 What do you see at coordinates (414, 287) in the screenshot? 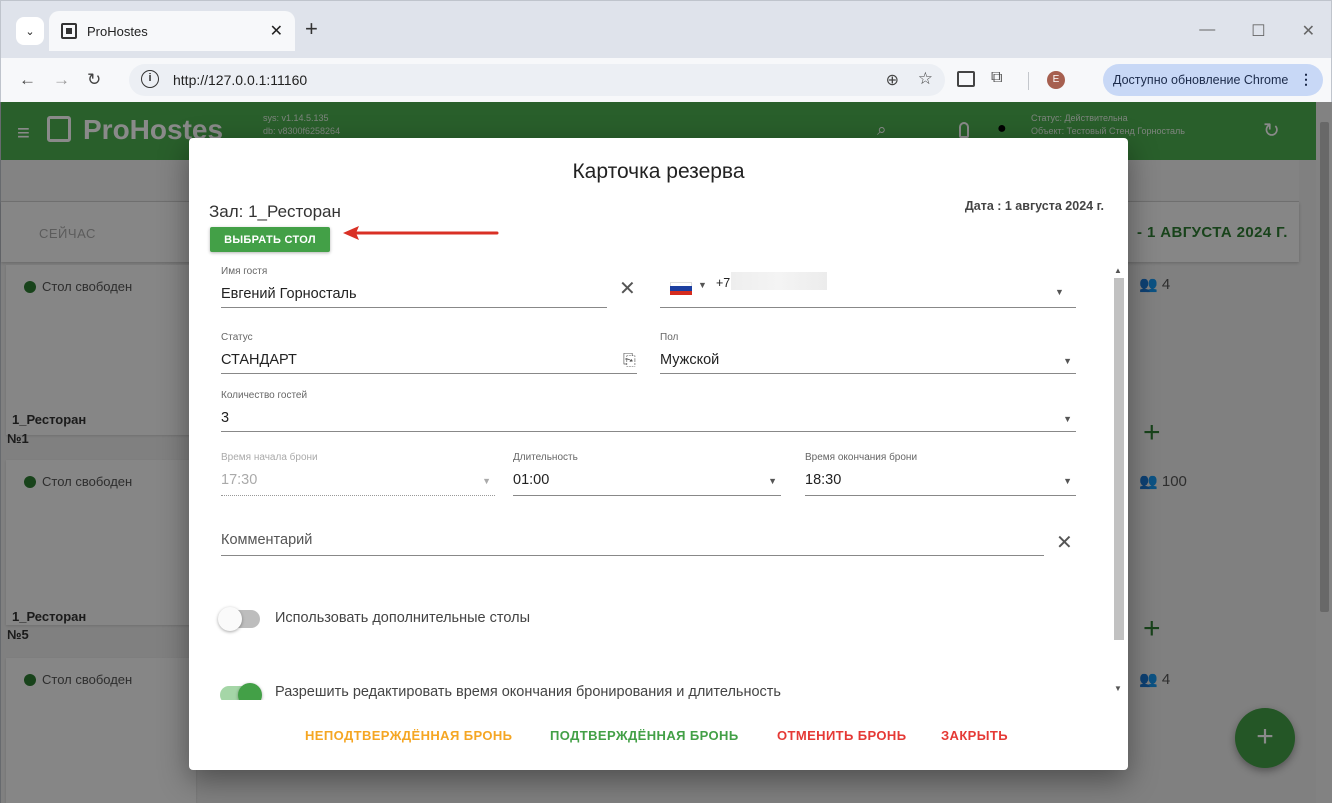
I see `guest-name-field: Имя гостя Евгений Горносталь` at bounding box center [414, 287].